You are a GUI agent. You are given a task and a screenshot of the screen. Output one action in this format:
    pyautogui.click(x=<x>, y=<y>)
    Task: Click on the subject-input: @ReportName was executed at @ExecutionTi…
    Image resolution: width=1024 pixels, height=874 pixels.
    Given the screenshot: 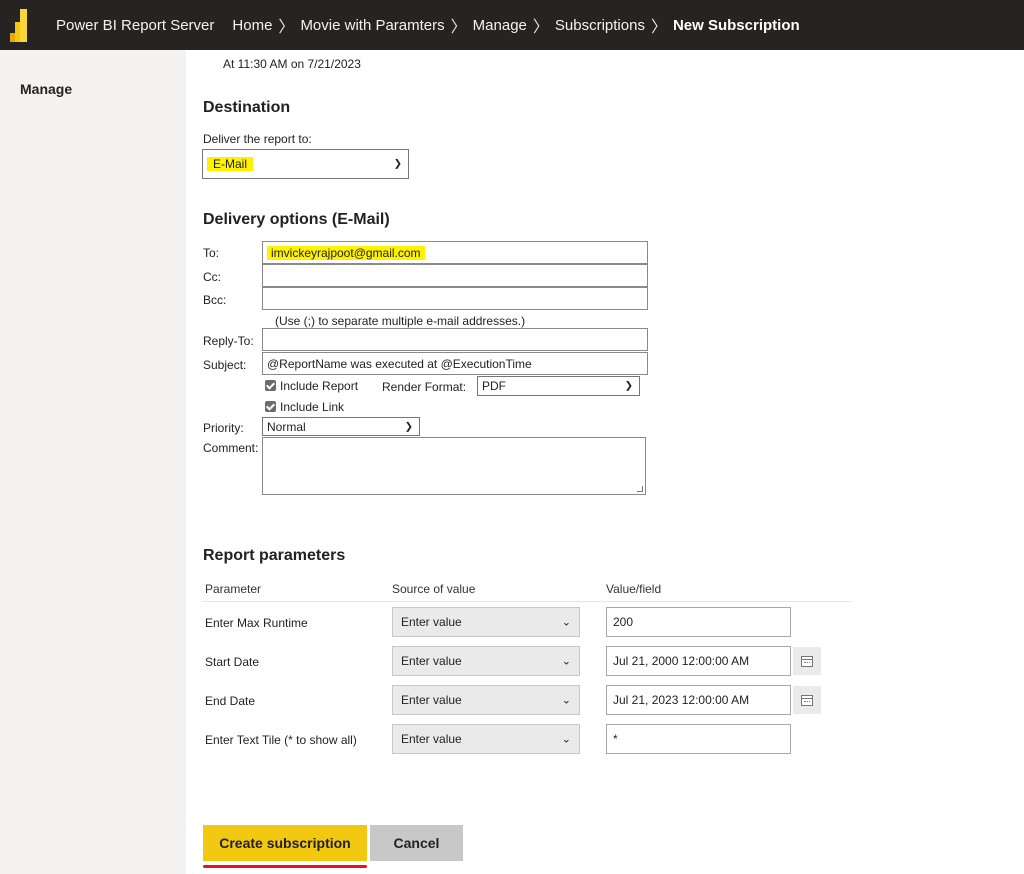 What is the action you would take?
    pyautogui.click(x=455, y=363)
    